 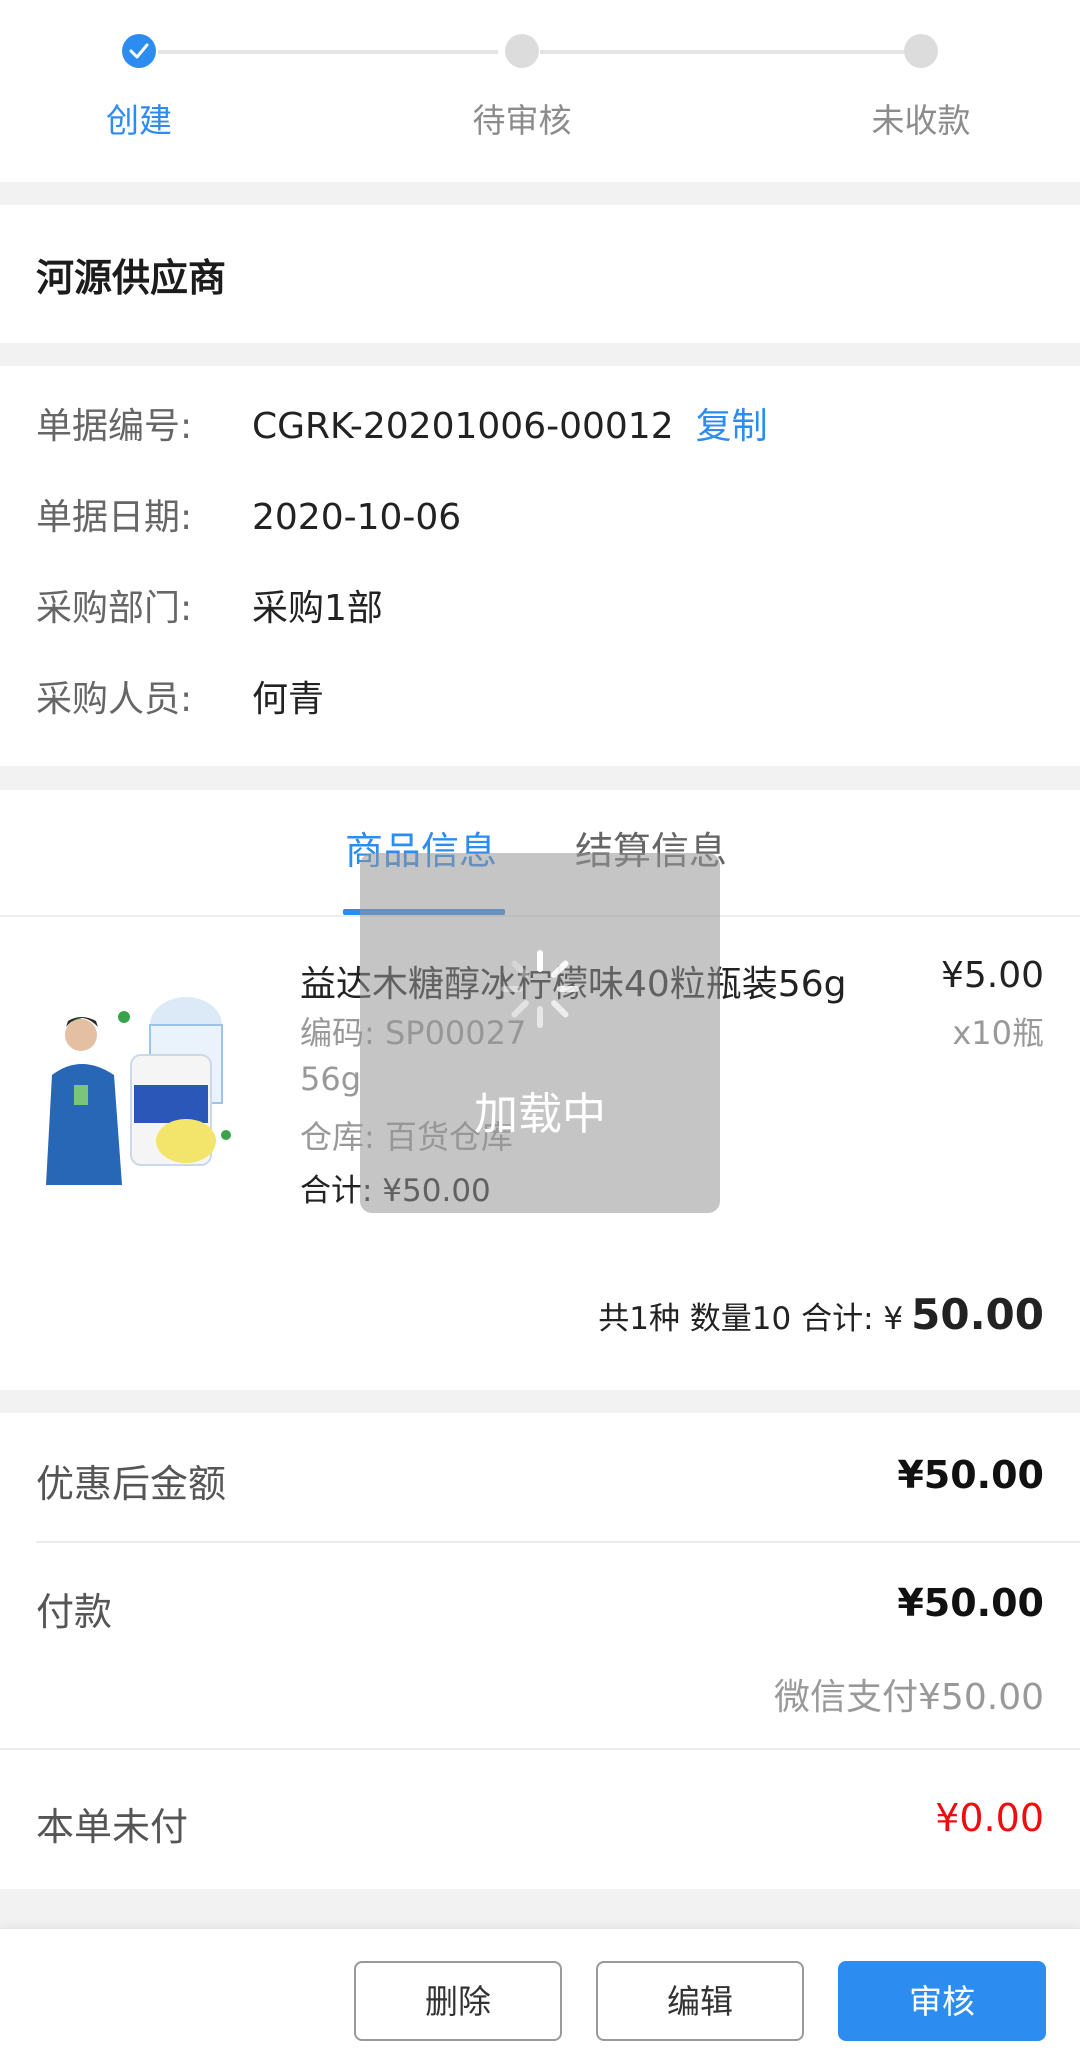 I want to click on product-image, so click(x=141, y=1075).